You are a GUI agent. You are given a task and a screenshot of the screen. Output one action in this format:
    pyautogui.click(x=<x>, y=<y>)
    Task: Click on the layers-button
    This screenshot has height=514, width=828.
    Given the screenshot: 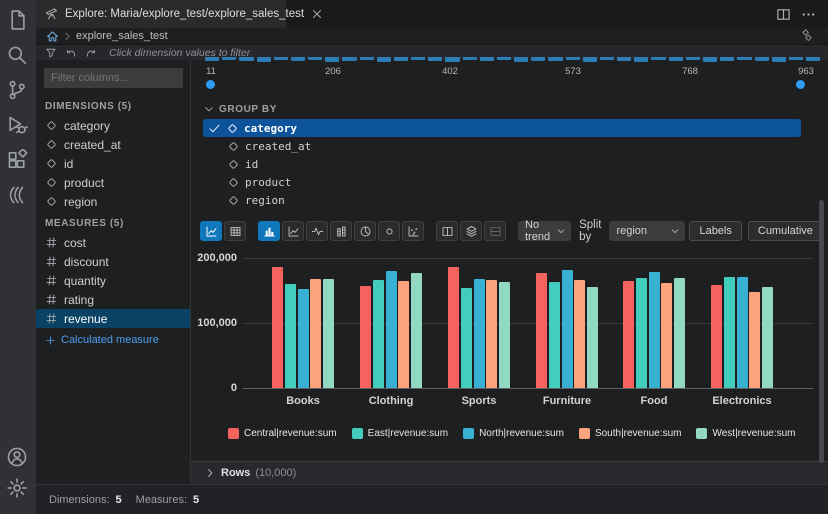 What is the action you would take?
    pyautogui.click(x=471, y=231)
    